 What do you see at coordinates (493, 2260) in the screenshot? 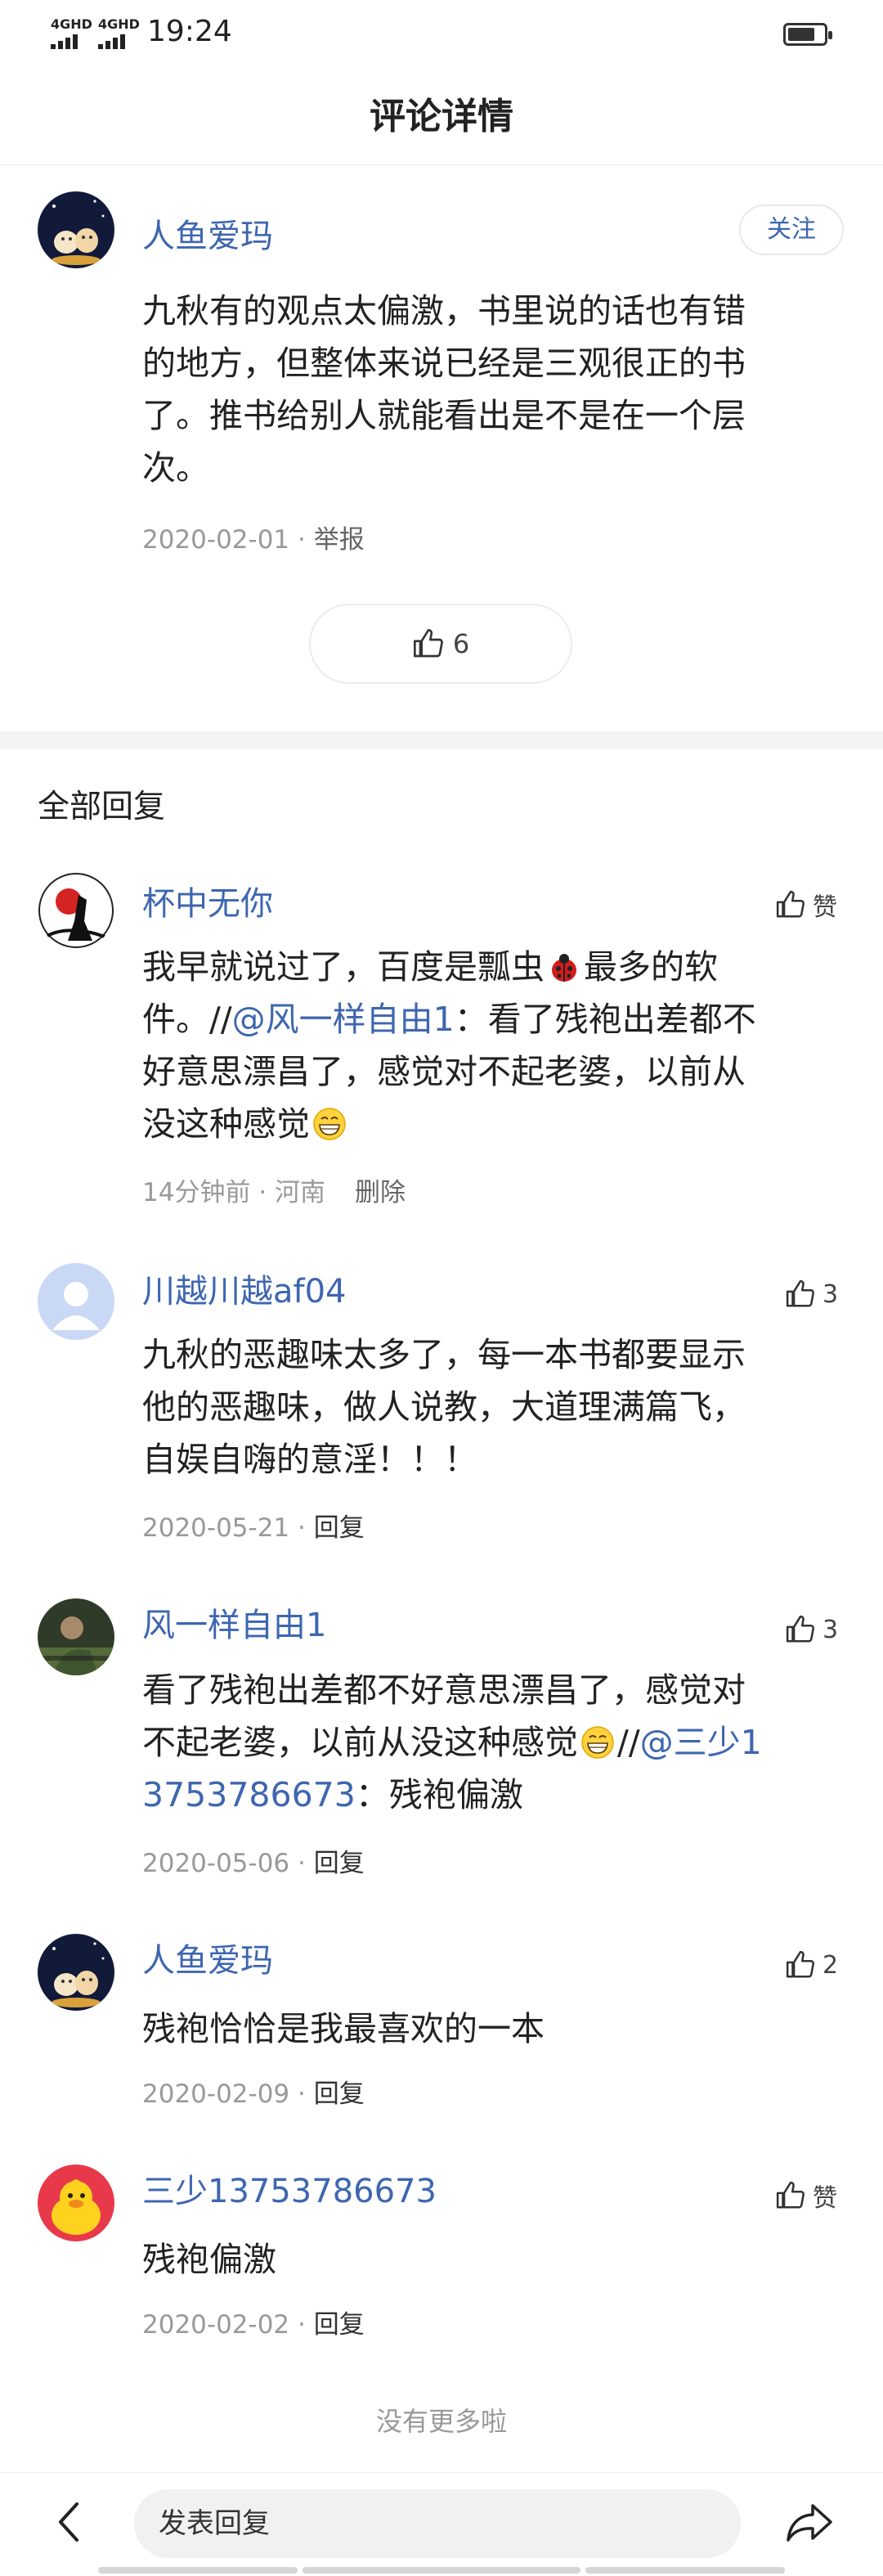
I see `reply-body: 残袍偏激` at bounding box center [493, 2260].